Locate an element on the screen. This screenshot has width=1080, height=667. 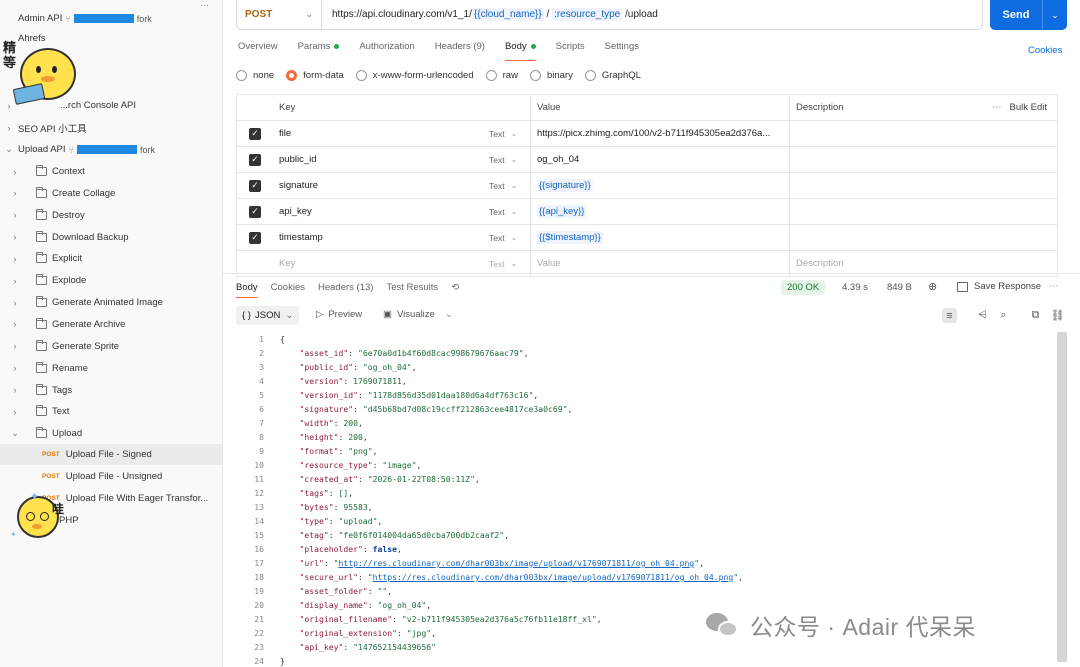
type-label: Text is located at coordinates (497, 211).